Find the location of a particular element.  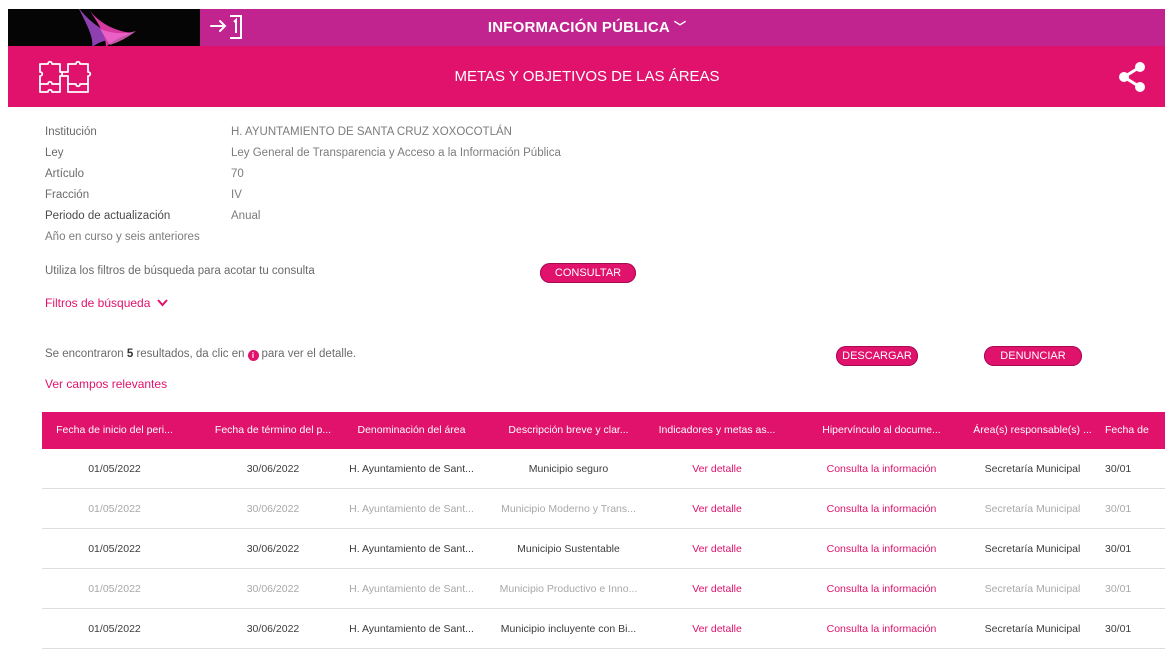

section-title: METAS Y OBJETIVOS DE LAS ÁREAS is located at coordinates (587, 76).